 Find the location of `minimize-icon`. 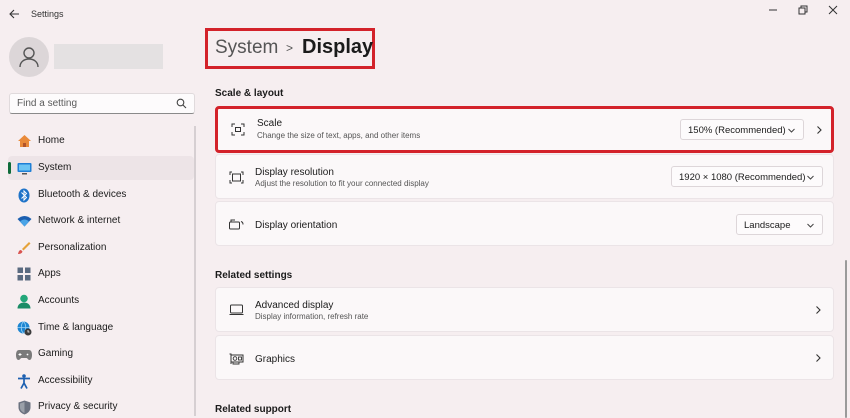

minimize-icon is located at coordinates (773, 10).